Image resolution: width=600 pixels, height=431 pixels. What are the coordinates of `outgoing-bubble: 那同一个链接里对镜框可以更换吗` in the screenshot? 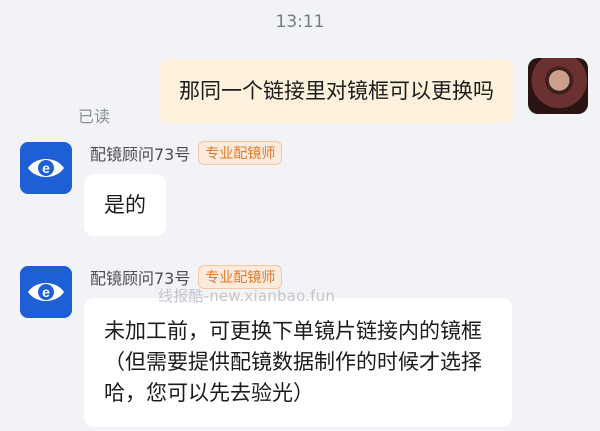 It's located at (336, 91).